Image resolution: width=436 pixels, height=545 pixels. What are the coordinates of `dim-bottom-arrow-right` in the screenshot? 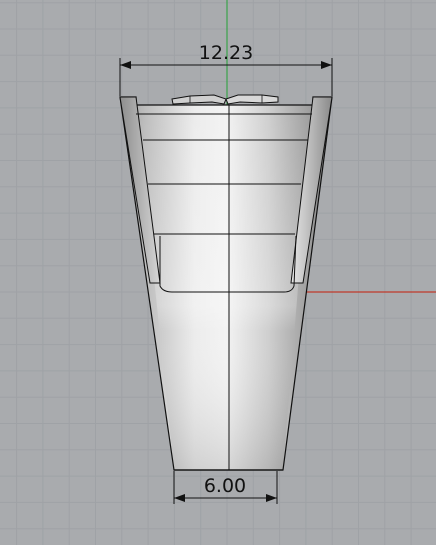 It's located at (271, 498).